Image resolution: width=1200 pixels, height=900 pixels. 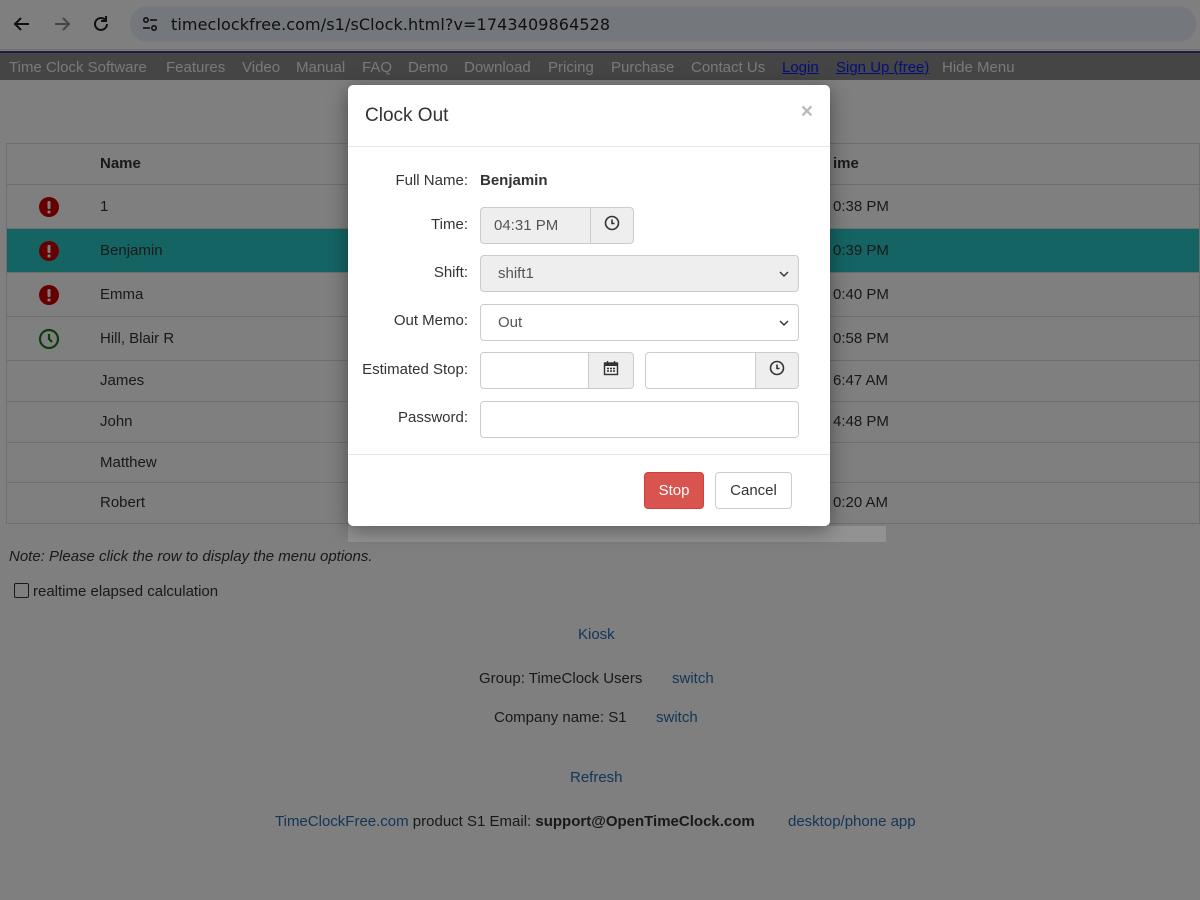 I want to click on calendar-icon, so click(x=611, y=370).